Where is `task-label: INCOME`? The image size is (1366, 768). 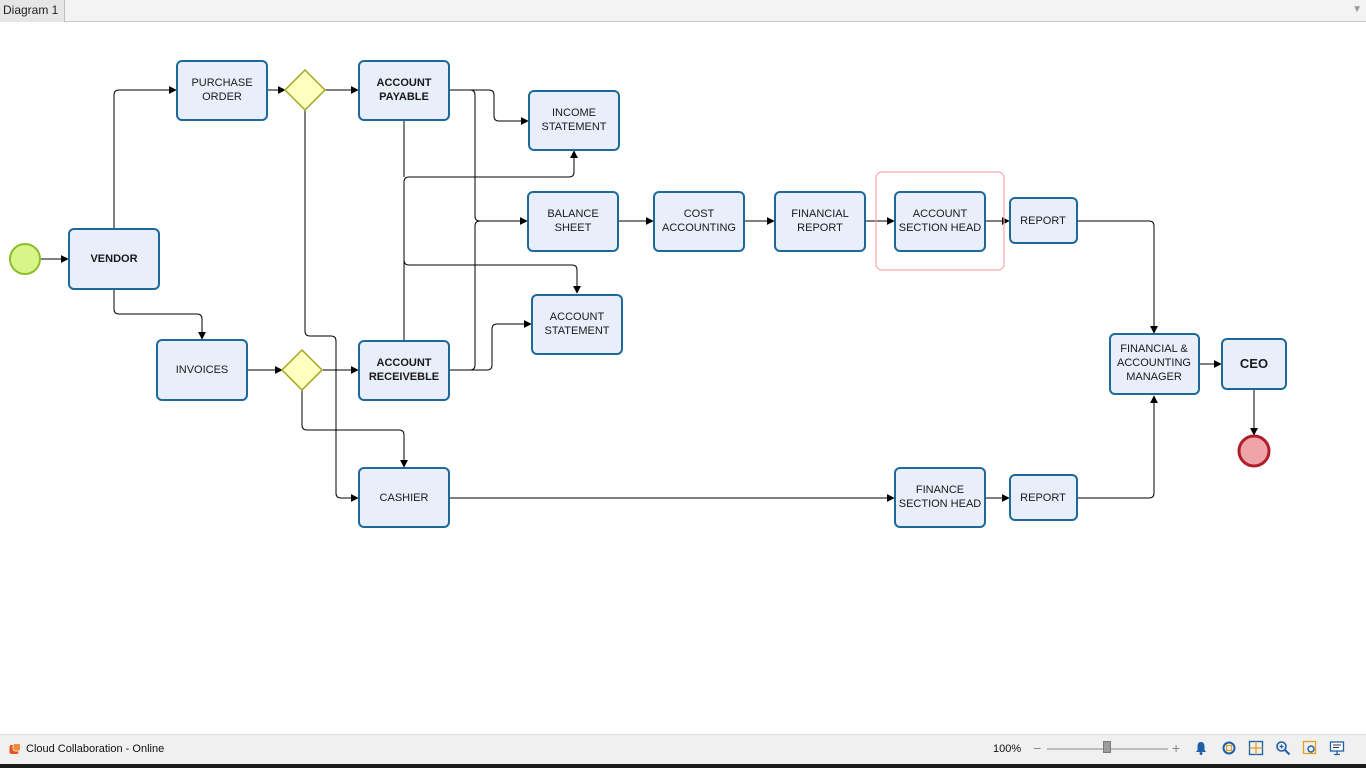
task-label: INCOME is located at coordinates (574, 113).